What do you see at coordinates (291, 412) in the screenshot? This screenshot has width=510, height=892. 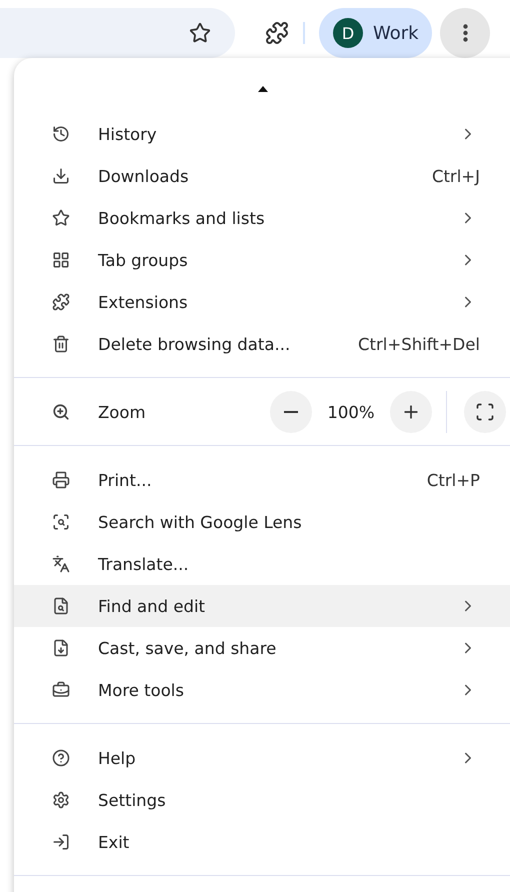 I see `minus-icon` at bounding box center [291, 412].